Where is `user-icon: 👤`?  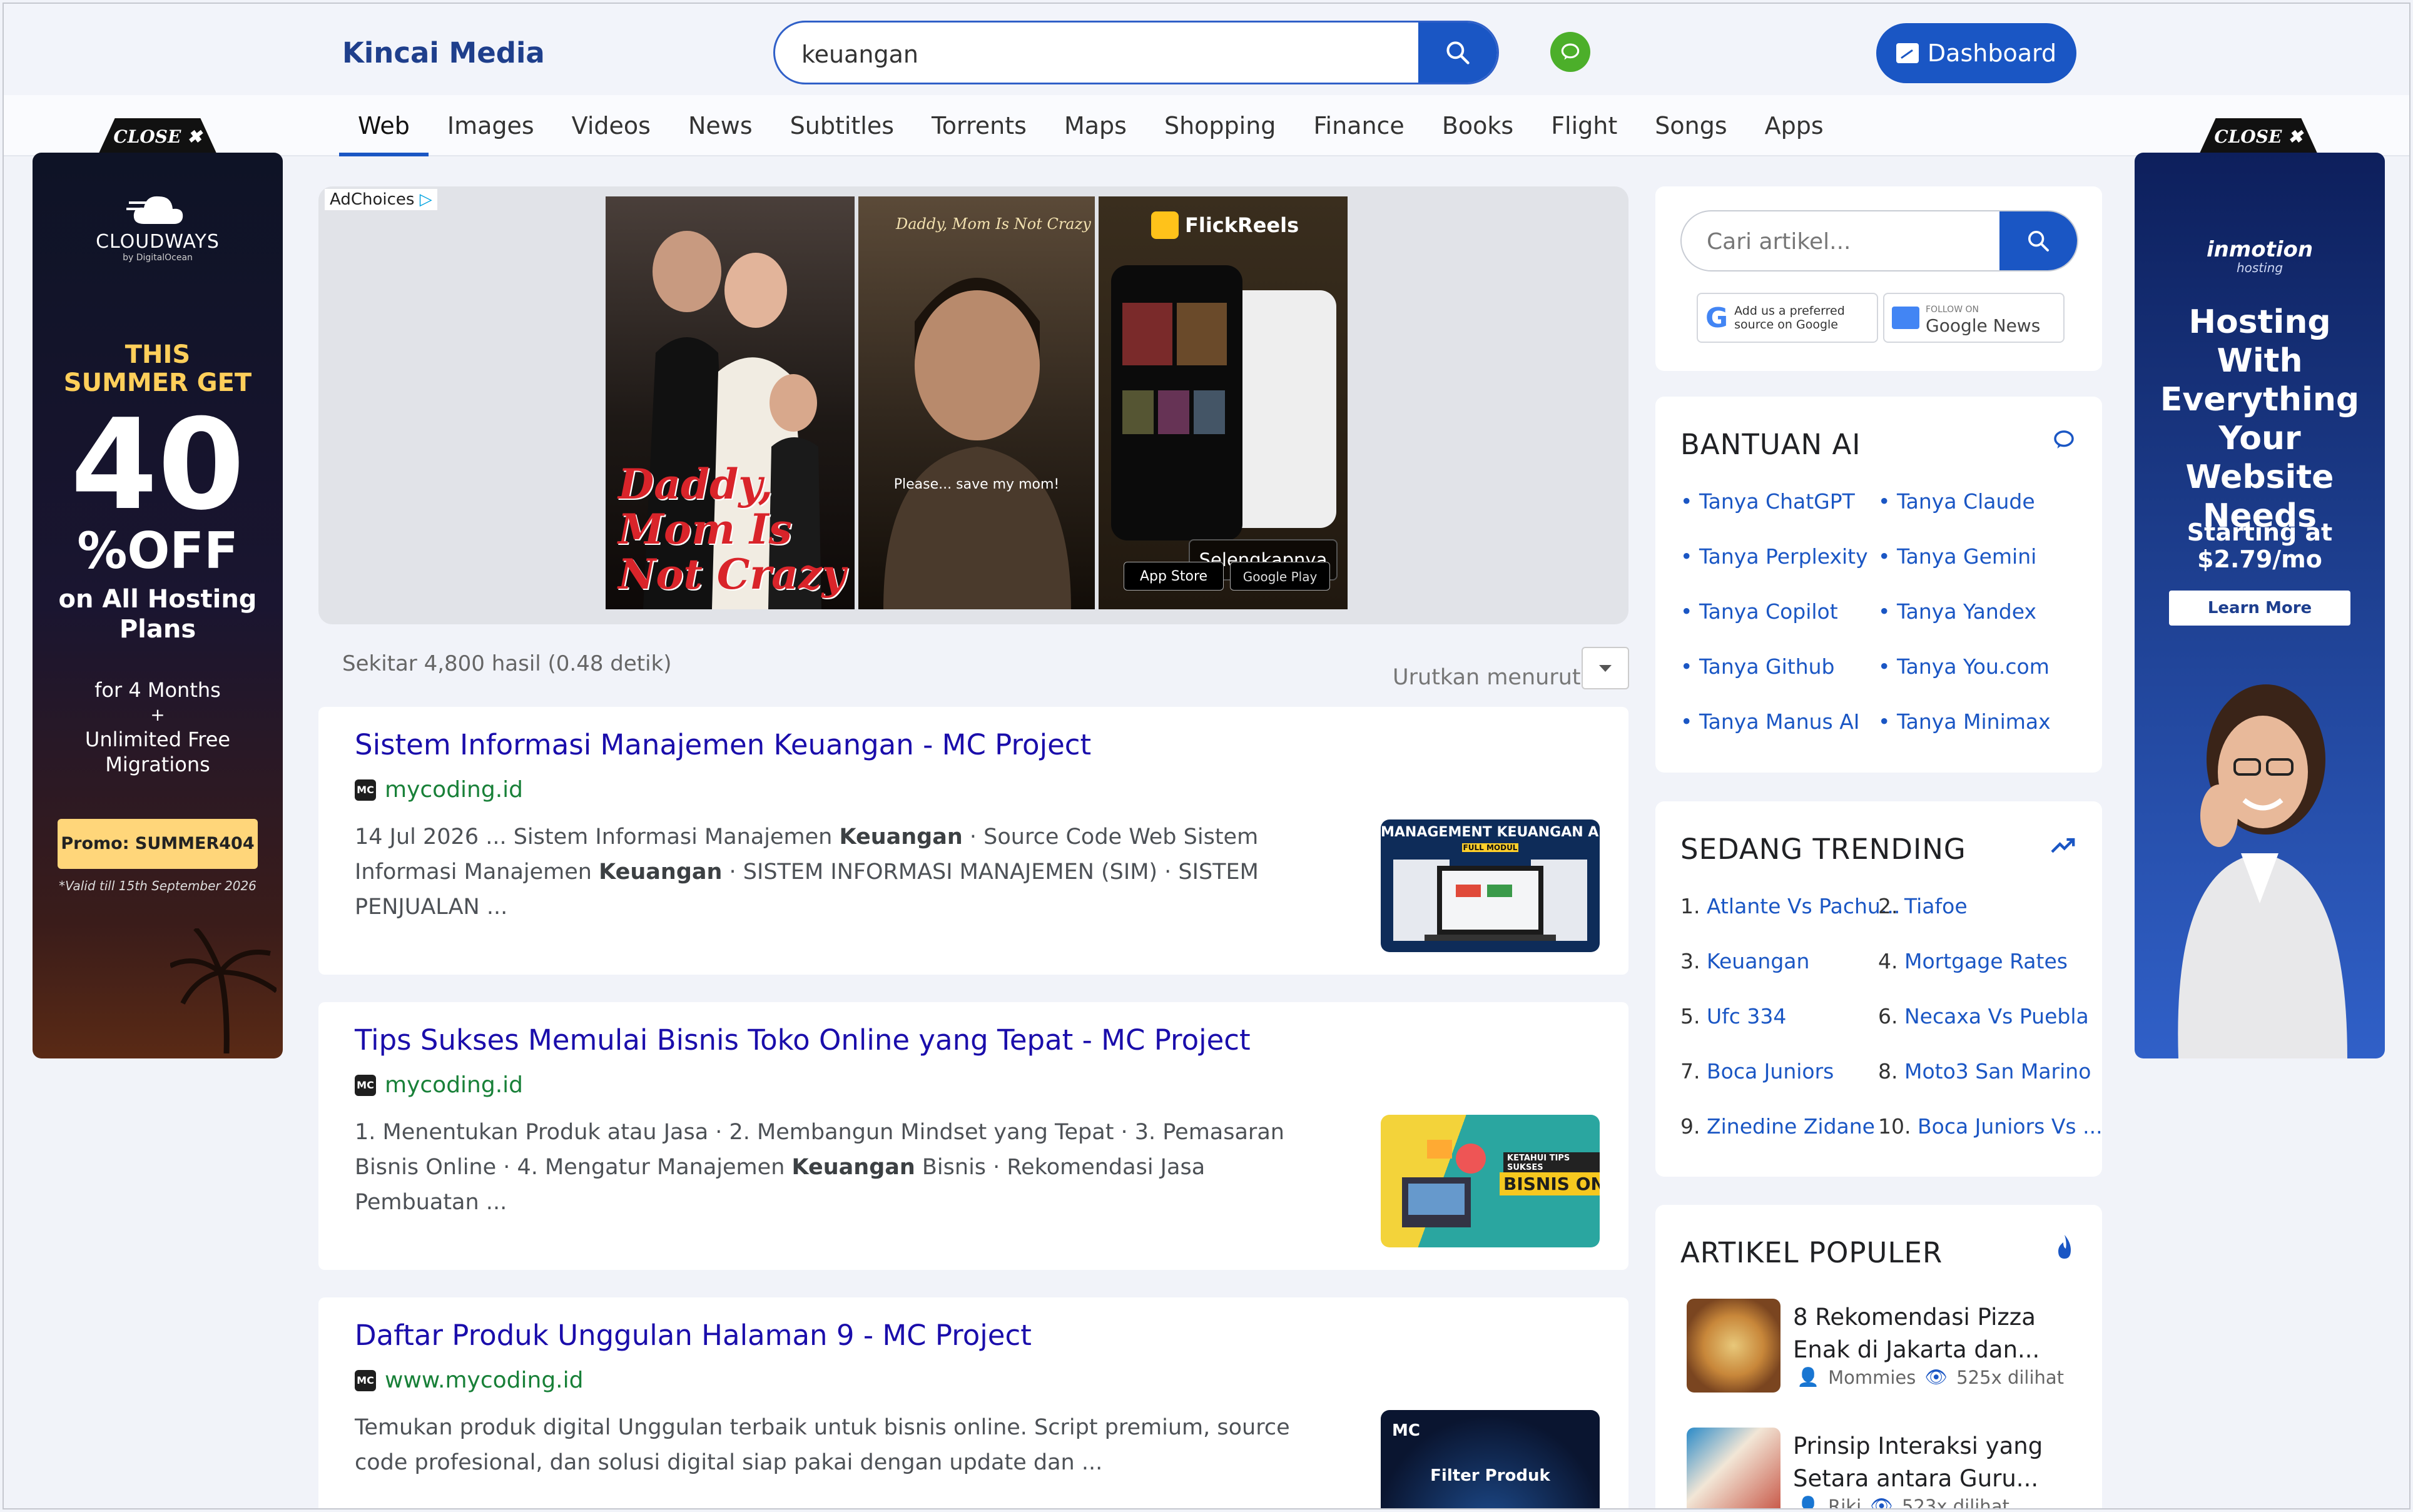 user-icon: 👤 is located at coordinates (1808, 1502).